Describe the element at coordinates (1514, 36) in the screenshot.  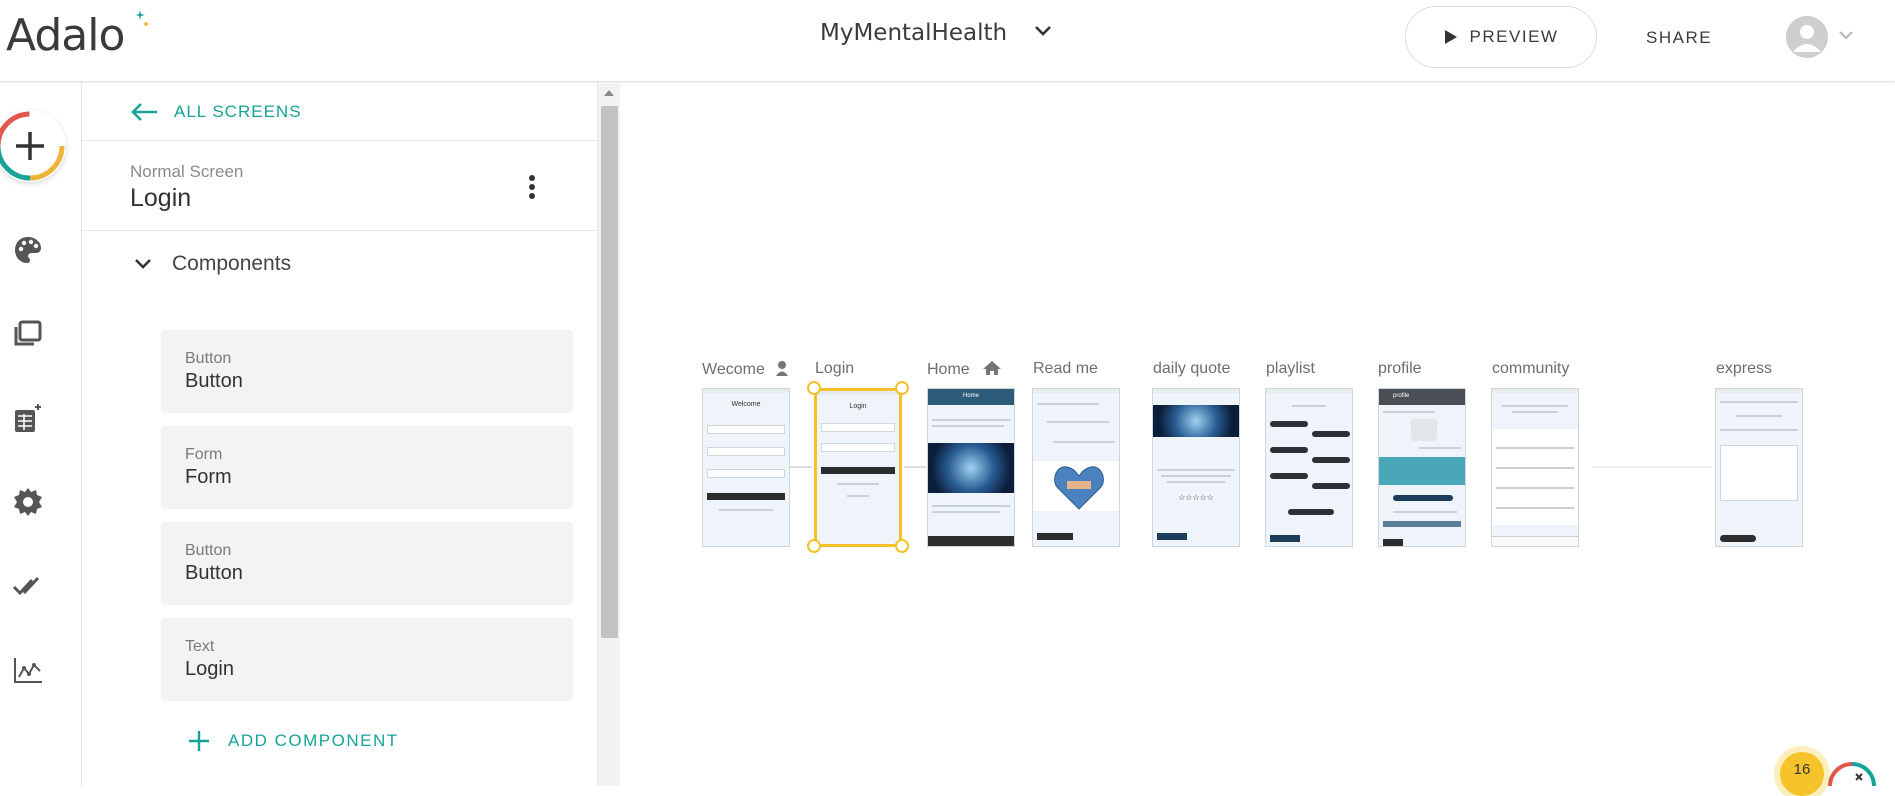
I see `preview-label: PREVIEW` at that location.